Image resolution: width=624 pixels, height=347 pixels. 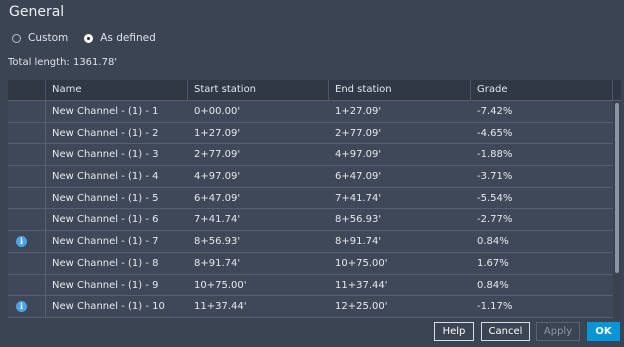 I want to click on end-station-cell: 11+37.44', so click(x=361, y=285).